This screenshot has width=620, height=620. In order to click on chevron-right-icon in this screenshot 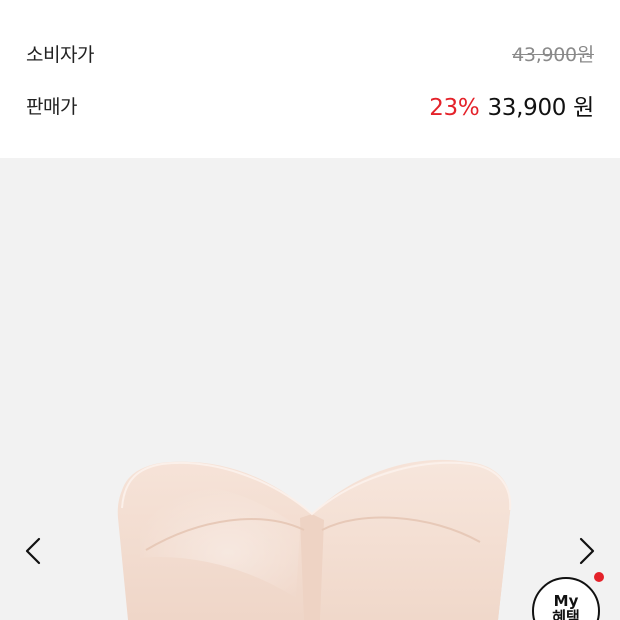, I will do `click(587, 551)`.